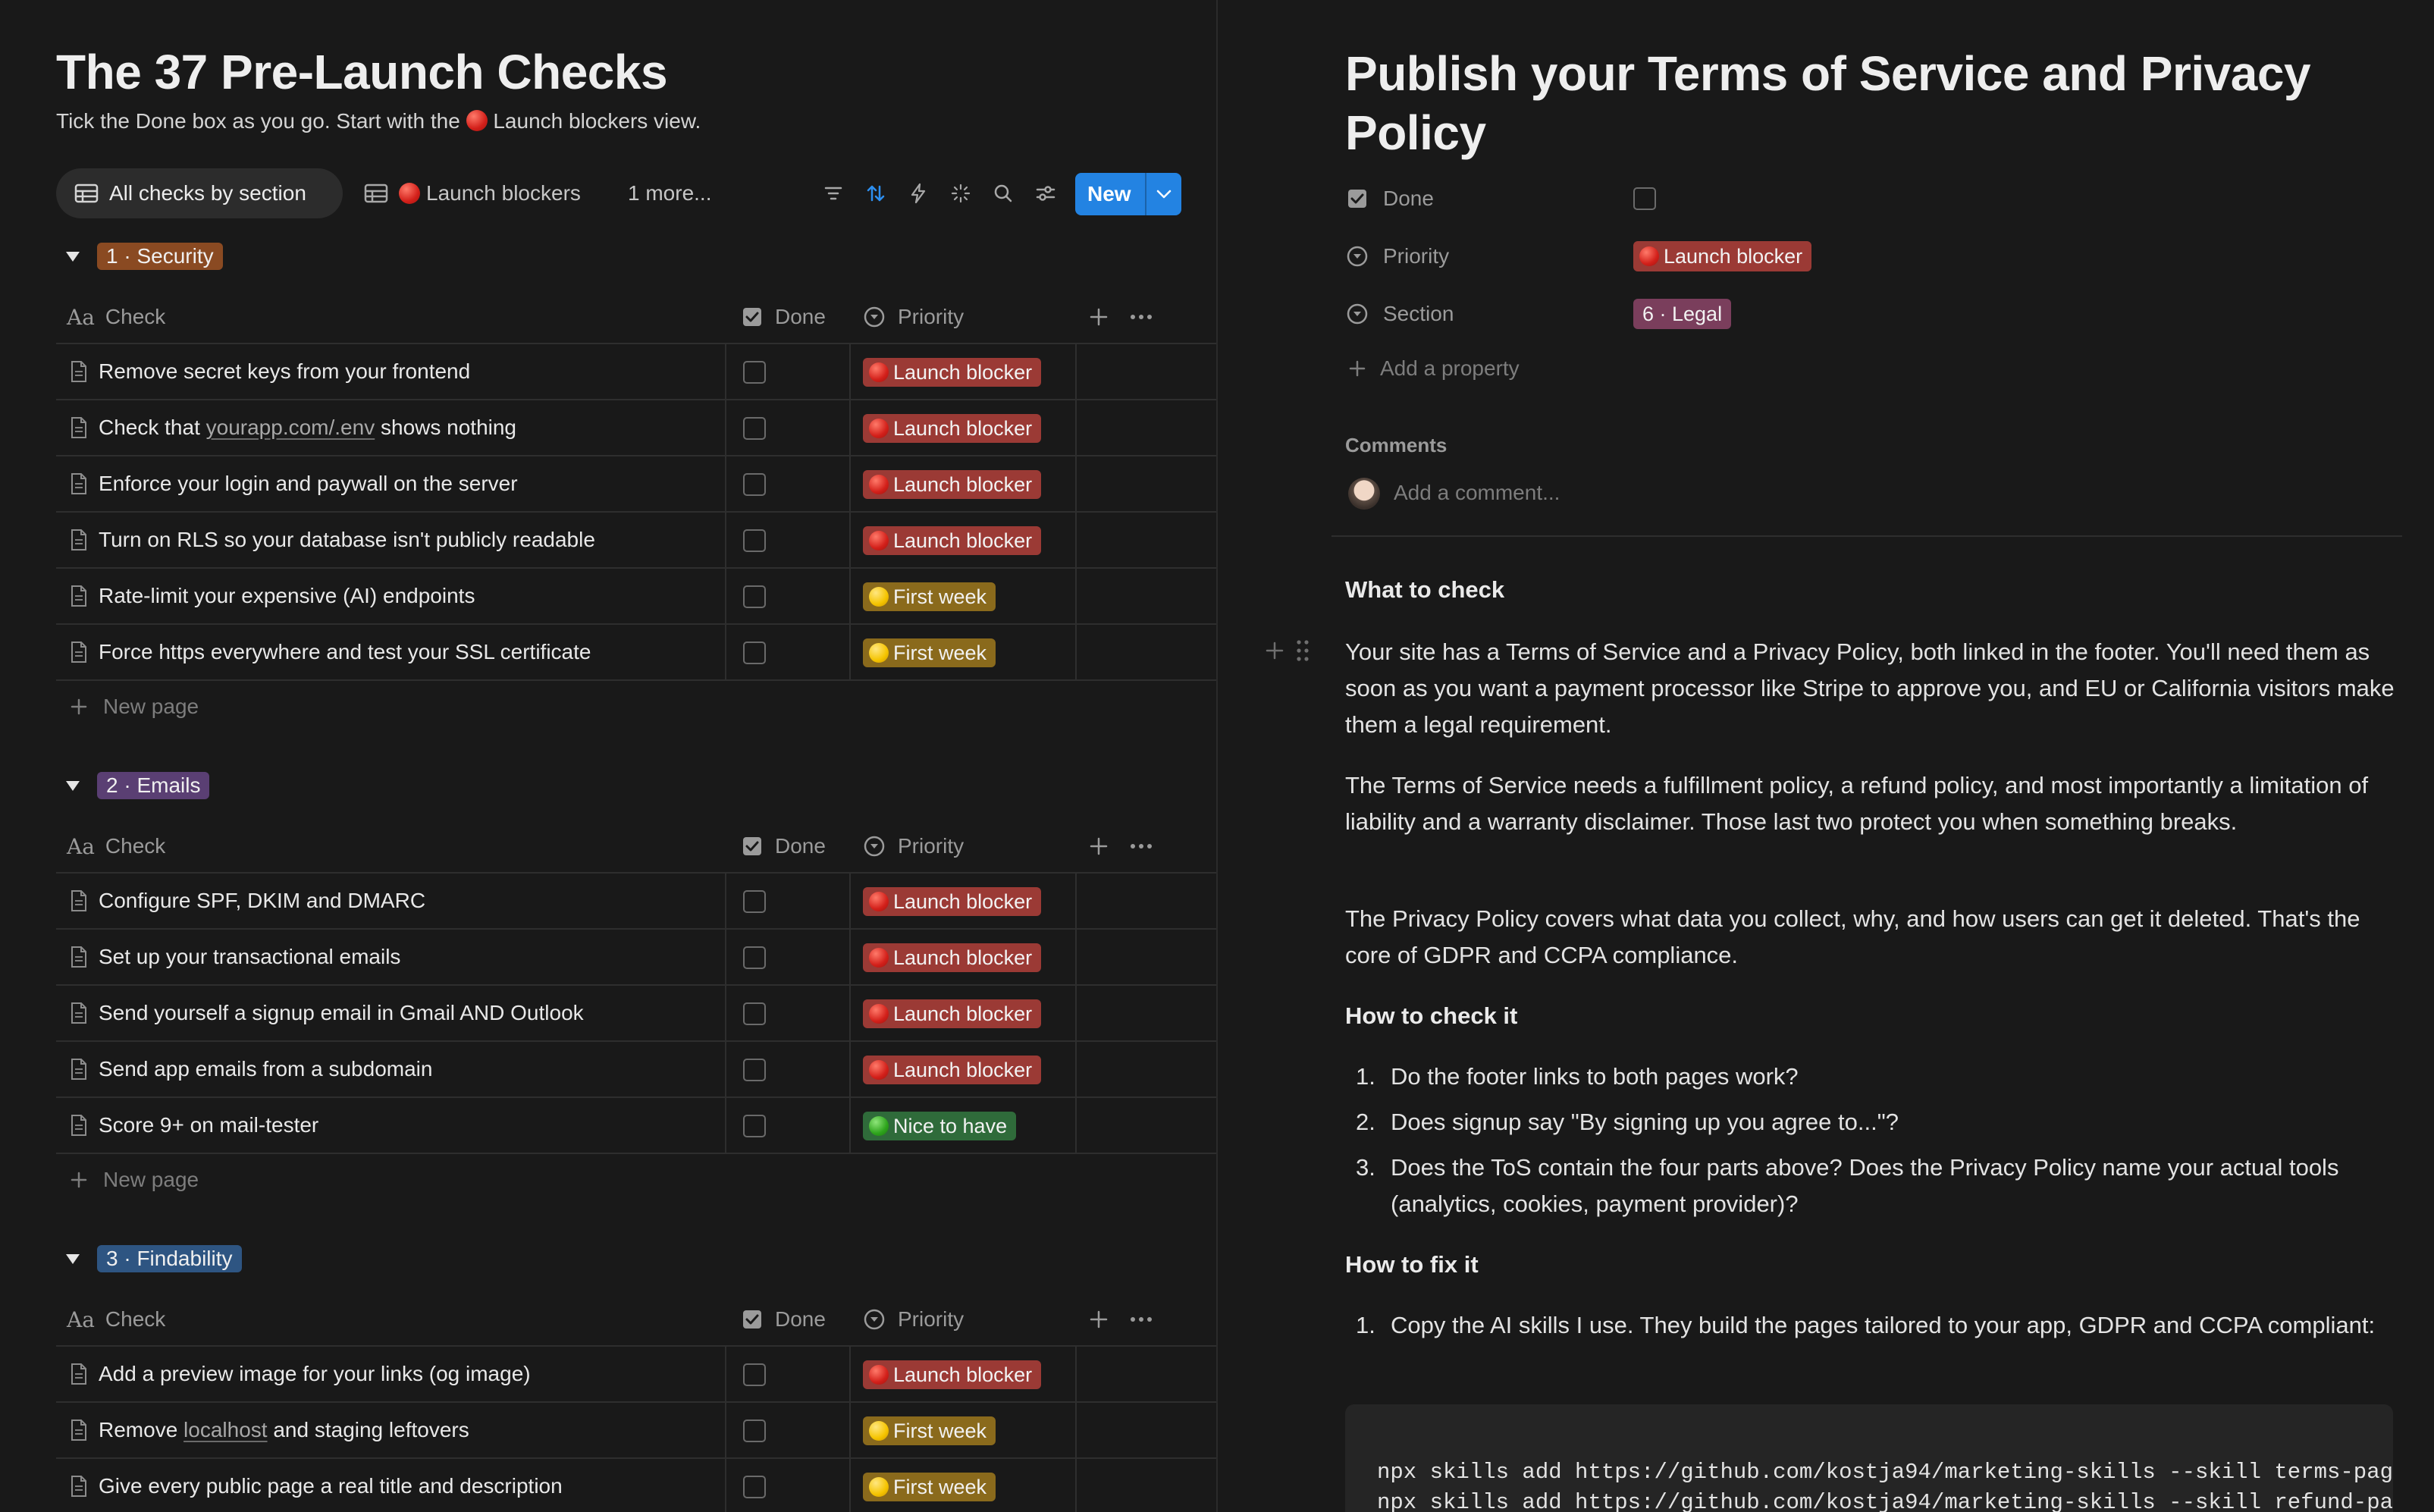 Image resolution: width=2434 pixels, height=1512 pixels. I want to click on priority-cell: Nice to have, so click(964, 1125).